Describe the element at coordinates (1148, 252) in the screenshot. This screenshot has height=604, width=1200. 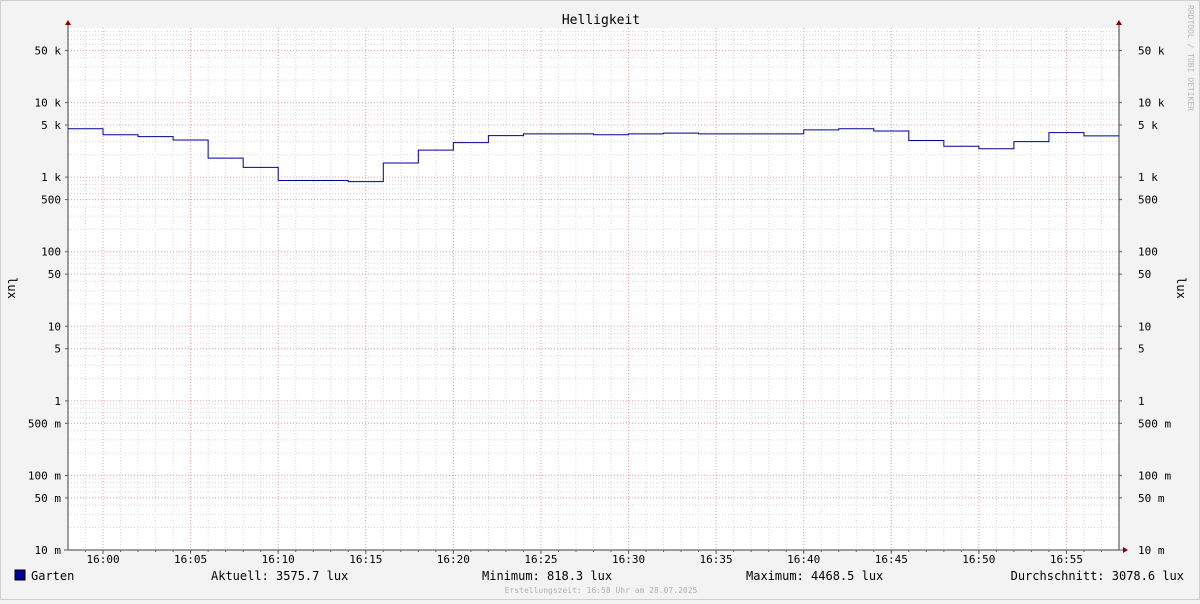
I see `y-tick-label-right: 100` at that location.